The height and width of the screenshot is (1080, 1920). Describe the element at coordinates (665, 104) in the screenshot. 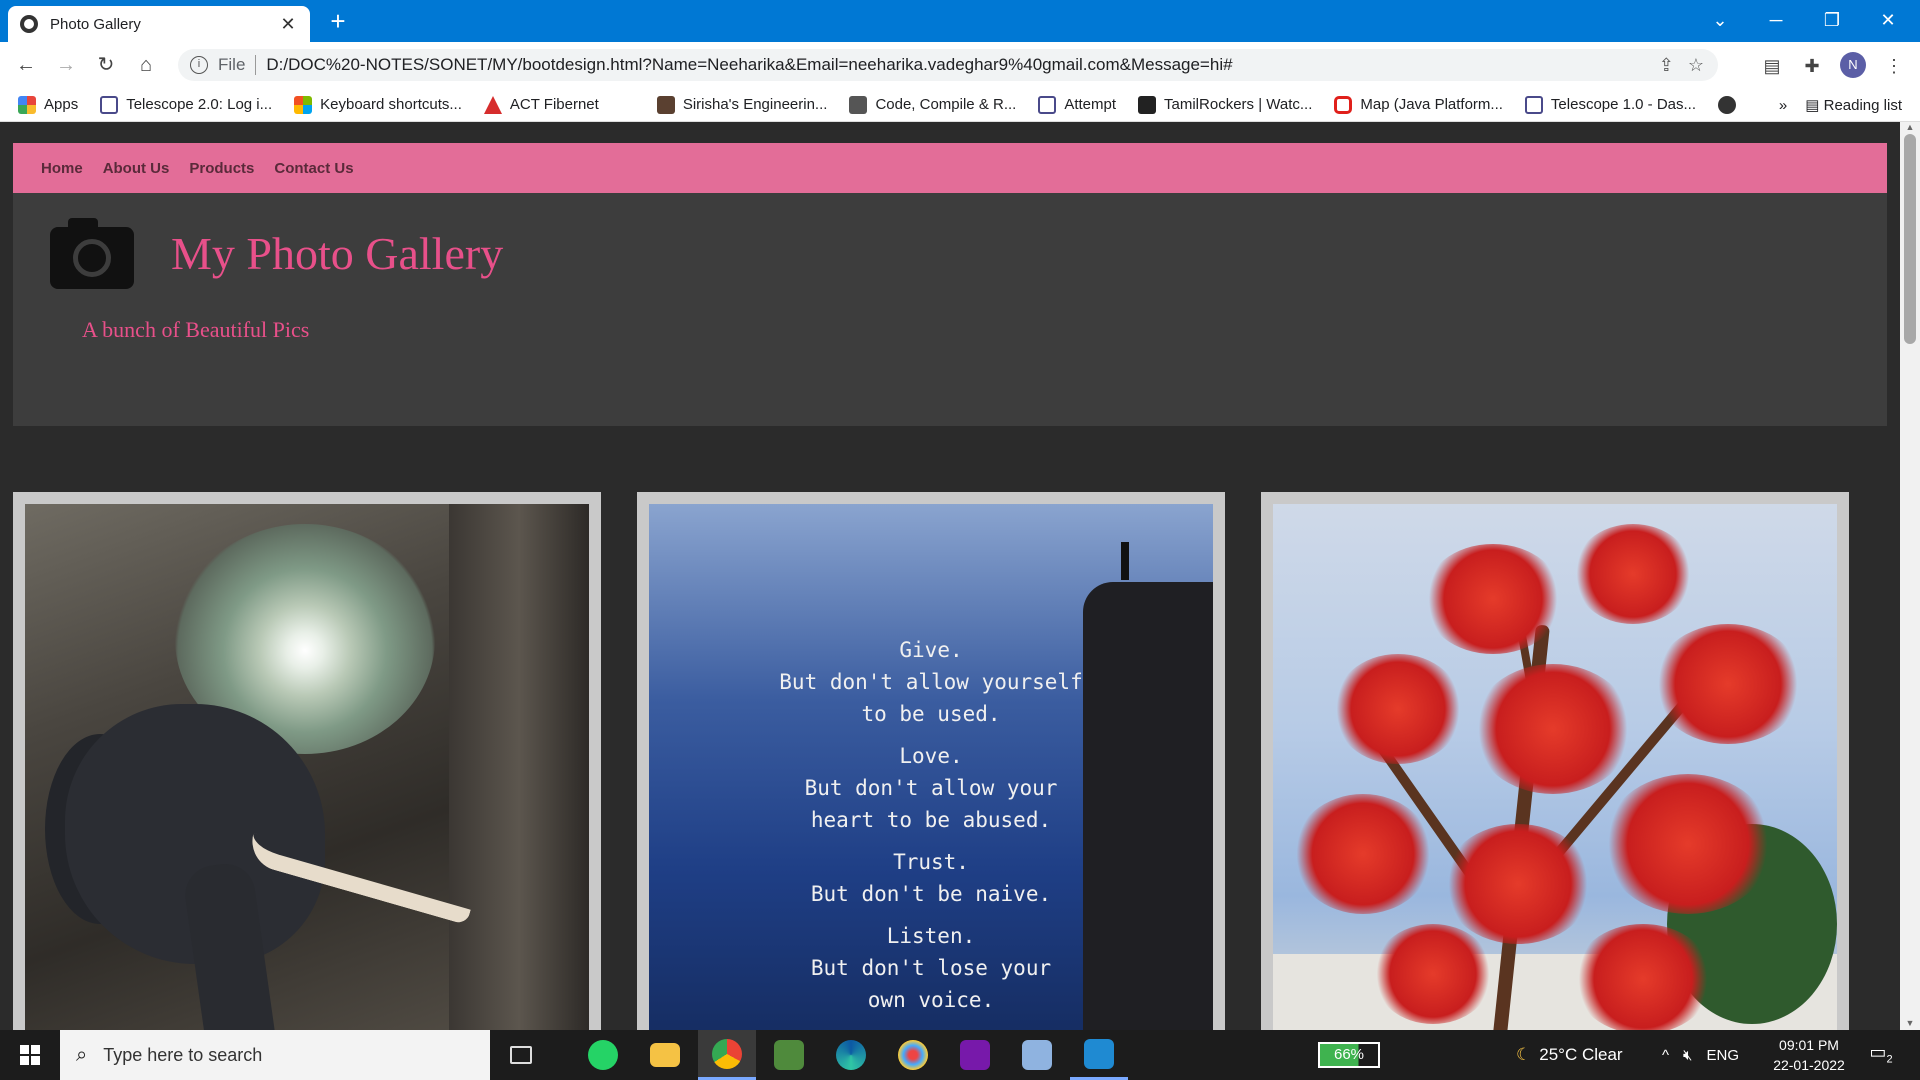

I see `avatar-icon` at that location.